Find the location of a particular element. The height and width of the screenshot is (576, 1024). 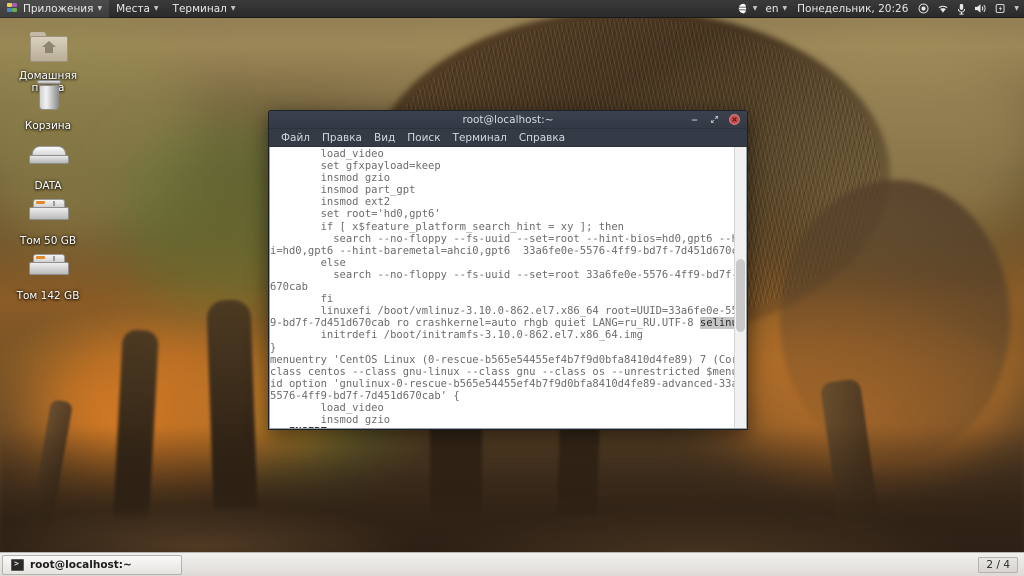

applications-menu-label: Приложения is located at coordinates (58, 8).